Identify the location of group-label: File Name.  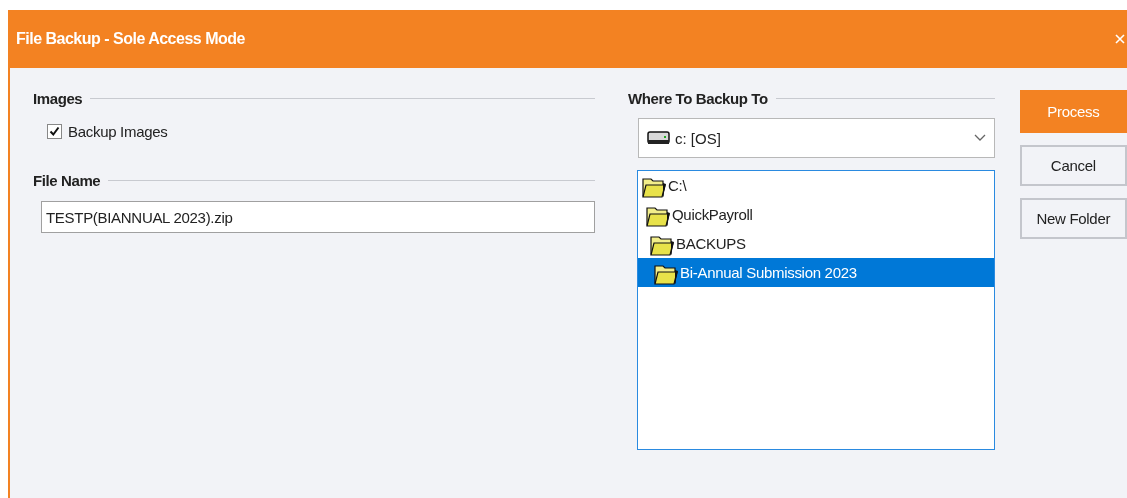
(67, 180).